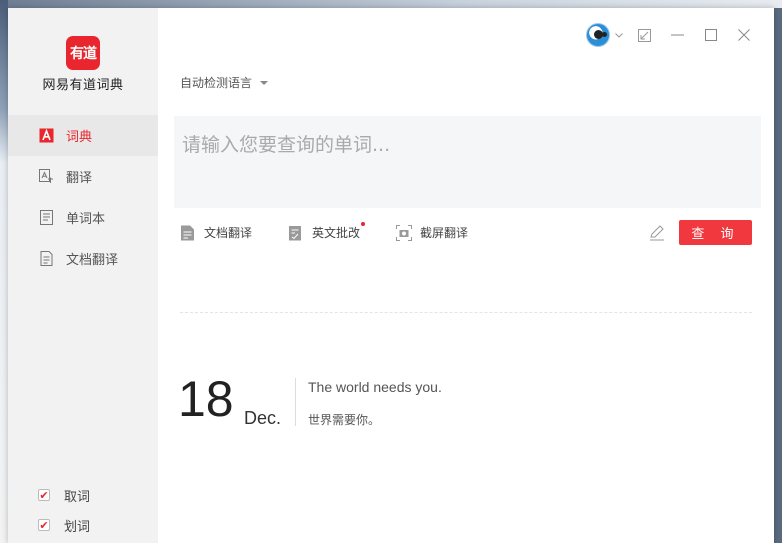  What do you see at coordinates (743, 35) in the screenshot?
I see `close-icon` at bounding box center [743, 35].